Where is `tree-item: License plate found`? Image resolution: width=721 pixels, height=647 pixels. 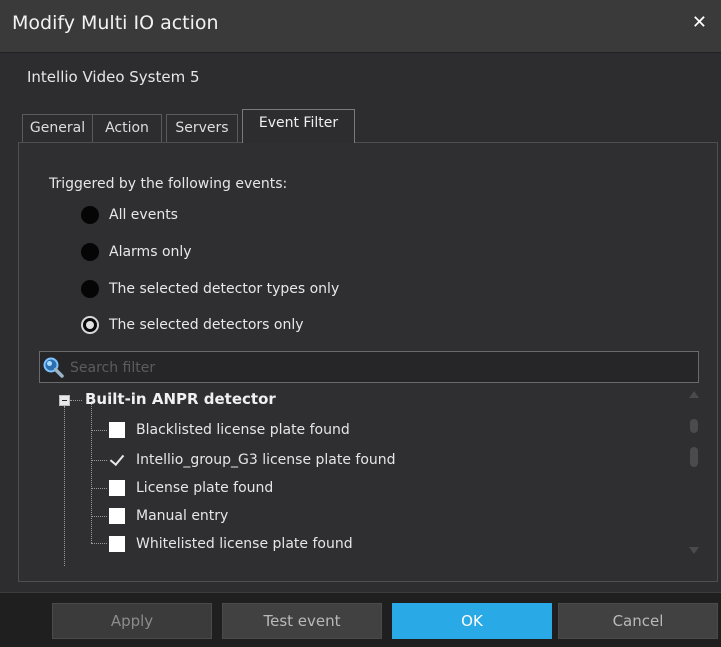
tree-item: License plate found is located at coordinates (191, 488).